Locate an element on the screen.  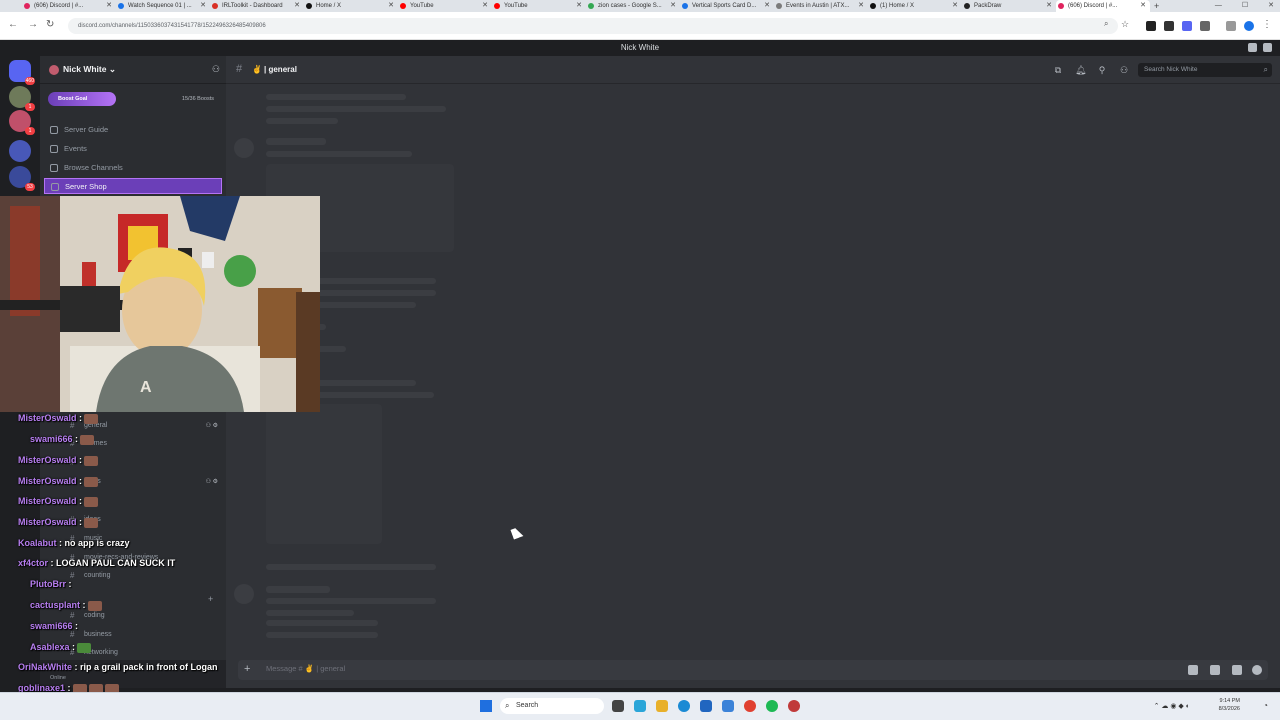
profile-avatar-icon is located at coordinates (1249, 26).